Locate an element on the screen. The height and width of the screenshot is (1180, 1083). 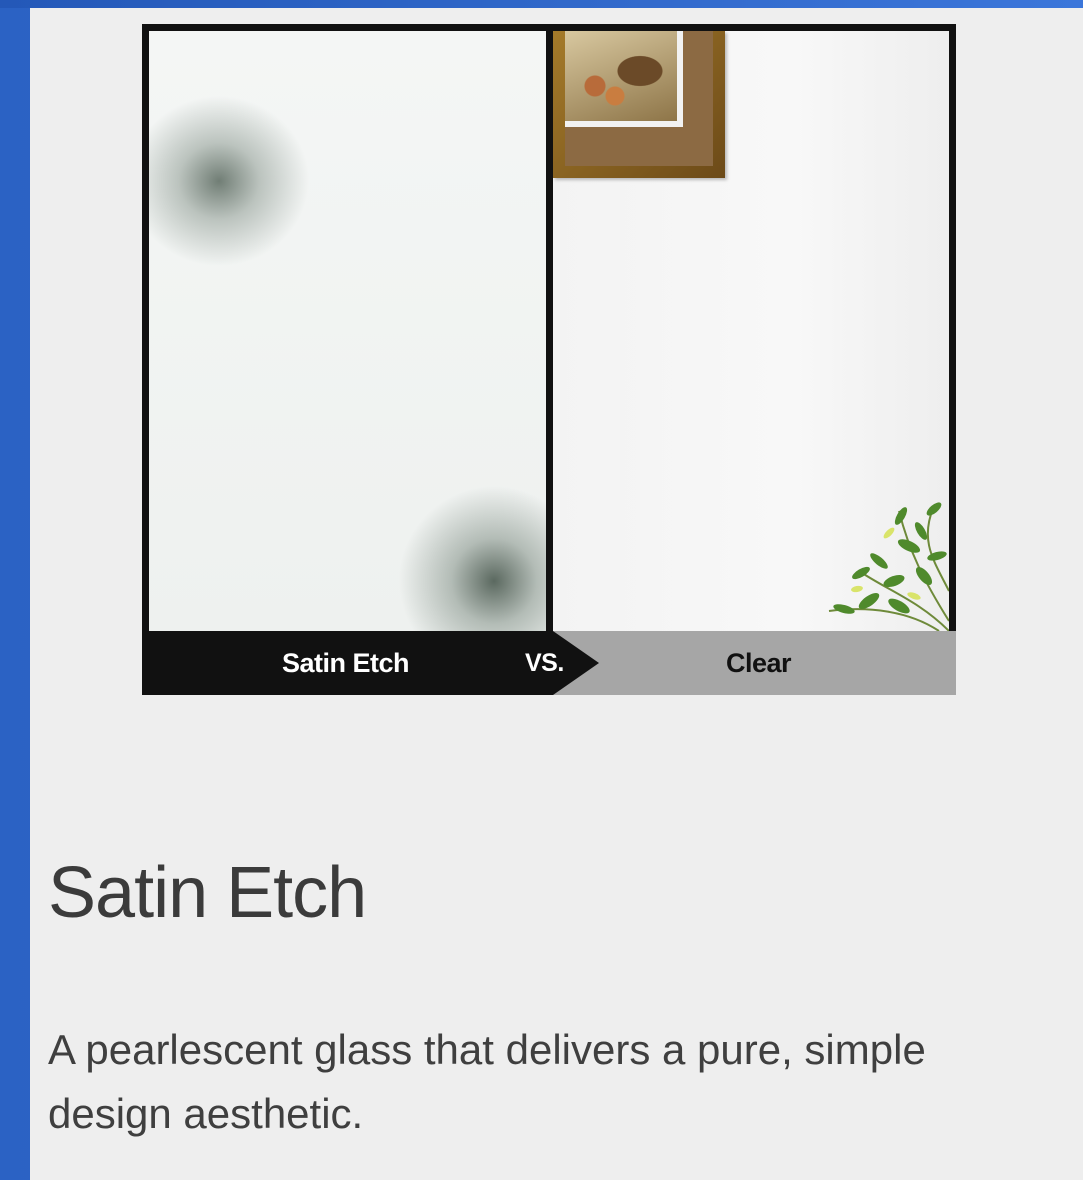
plant-icon is located at coordinates (888, 566).